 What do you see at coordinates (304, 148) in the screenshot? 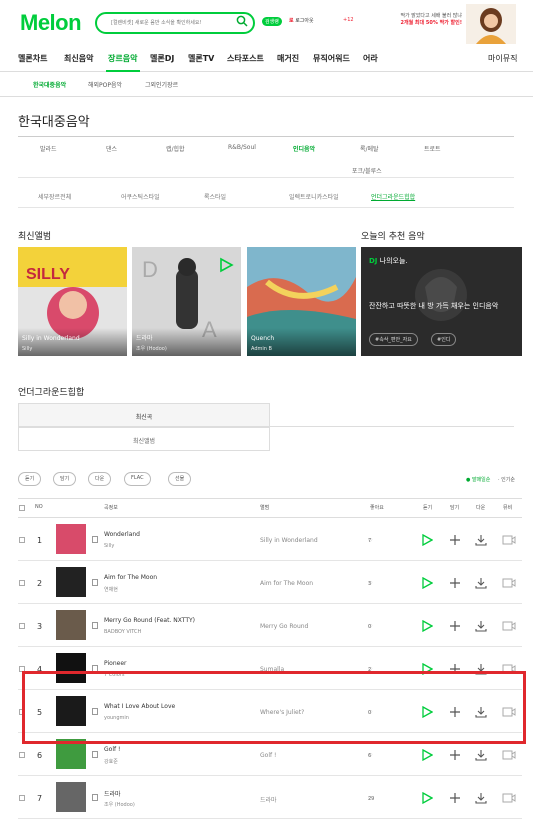
I see `genre-tab-indie: 인디음악` at bounding box center [304, 148].